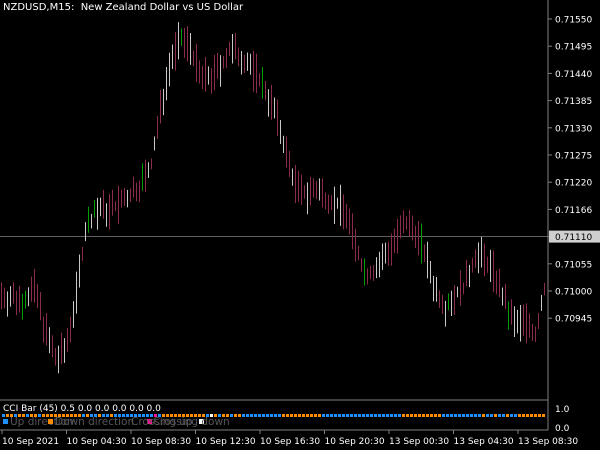 The height and width of the screenshot is (450, 600). I want to click on indicator-scale-top: 1.0, so click(562, 410).